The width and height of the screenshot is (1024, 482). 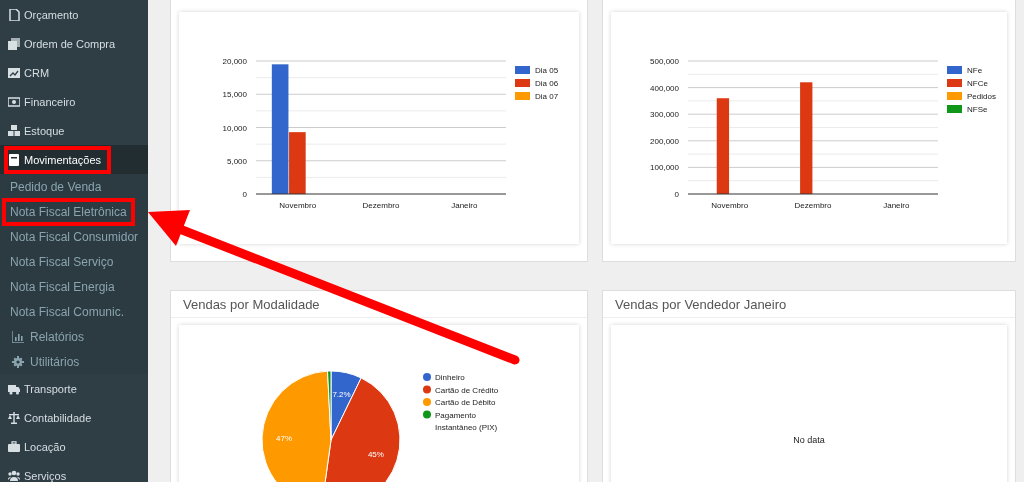 What do you see at coordinates (375, 454) in the screenshot?
I see `slice-label: 45%` at bounding box center [375, 454].